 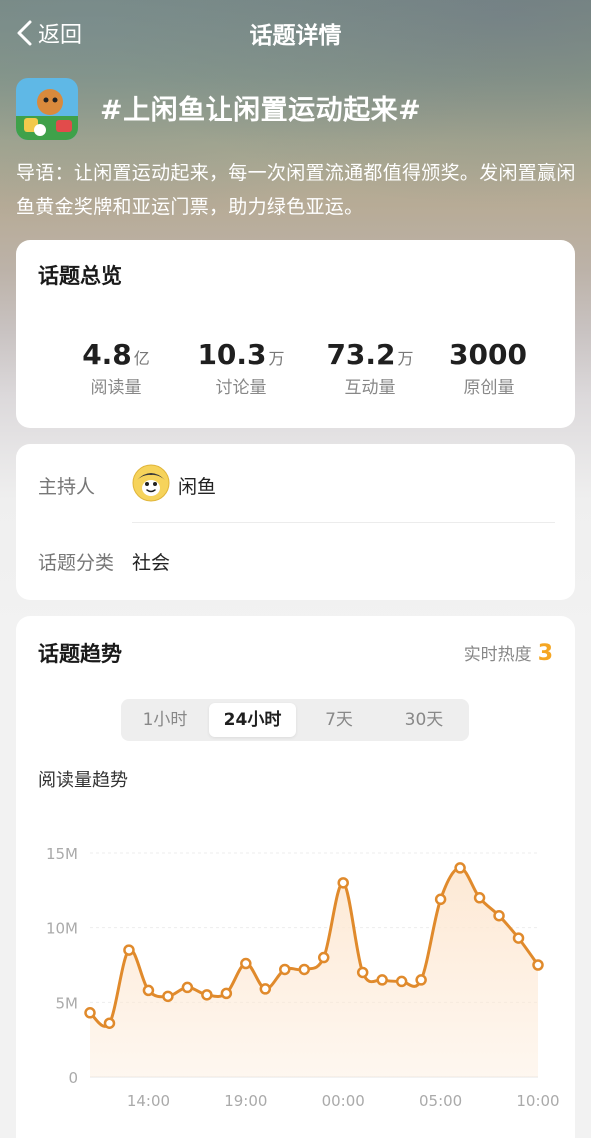 I want to click on stat-label: 原创量, so click(x=489, y=388).